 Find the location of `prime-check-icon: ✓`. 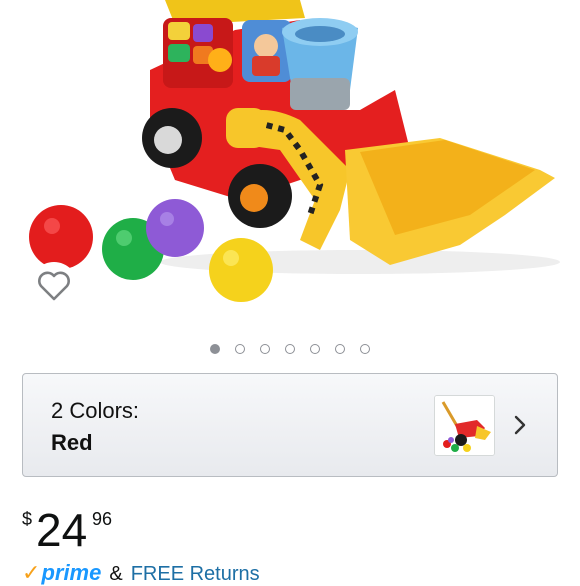

prime-check-icon: ✓ is located at coordinates (31, 572).